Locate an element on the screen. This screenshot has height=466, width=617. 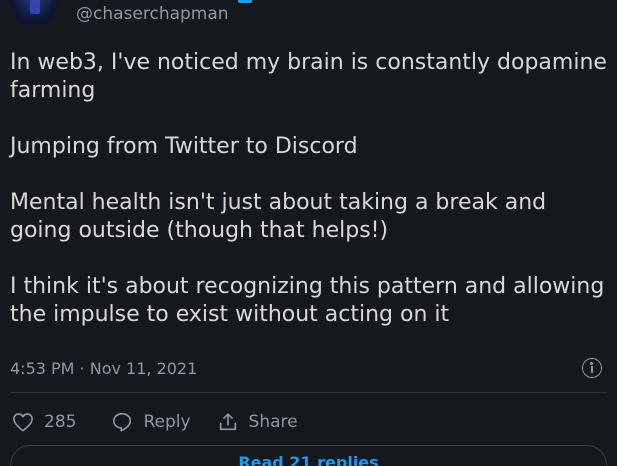
info-icon is located at coordinates (592, 368).